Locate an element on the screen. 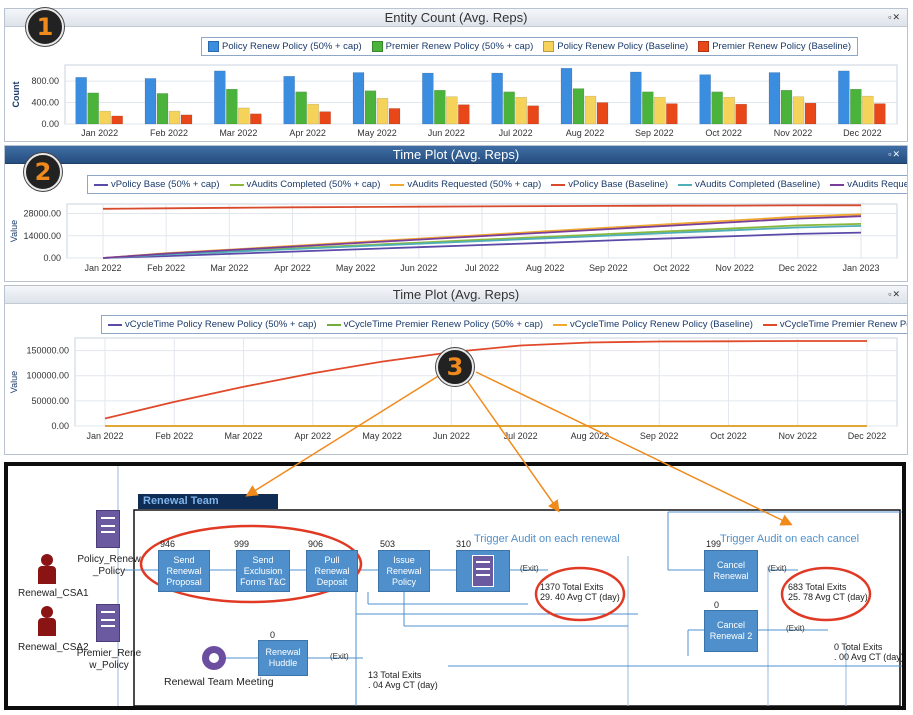  step-audit-document is located at coordinates (483, 571).